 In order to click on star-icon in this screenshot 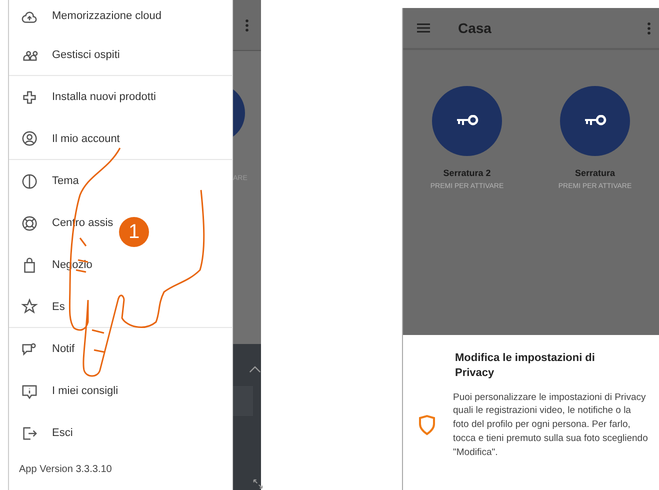, I will do `click(29, 306)`.